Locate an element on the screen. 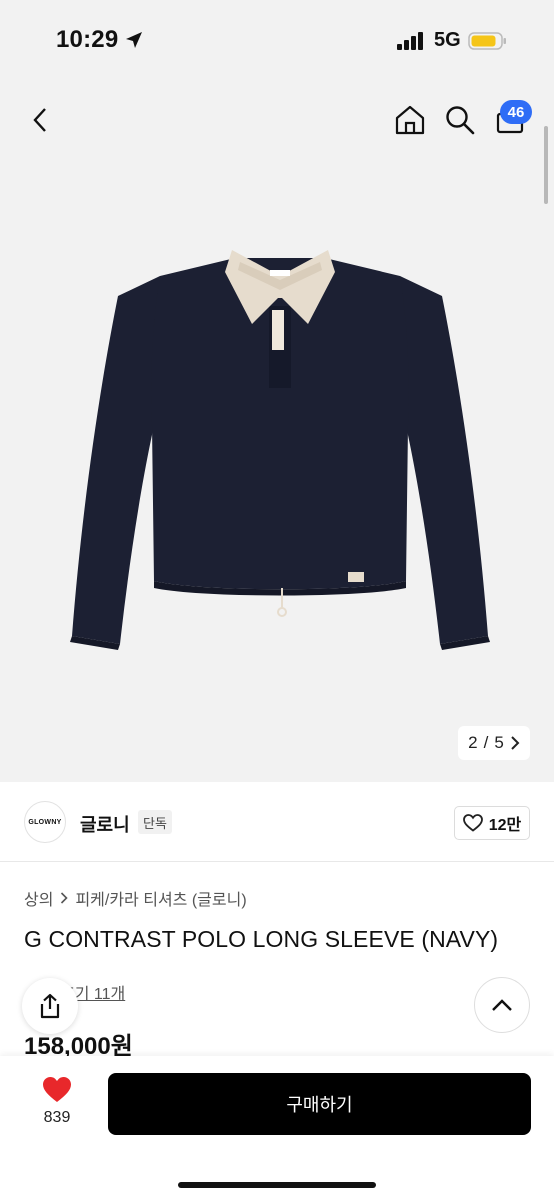 The height and width of the screenshot is (1200, 554). pager-total: 5 is located at coordinates (499, 742).